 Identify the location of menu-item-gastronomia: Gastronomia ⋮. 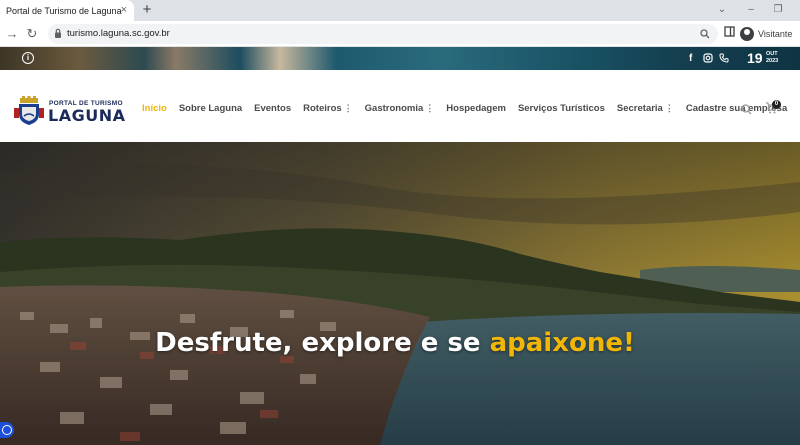
(400, 108).